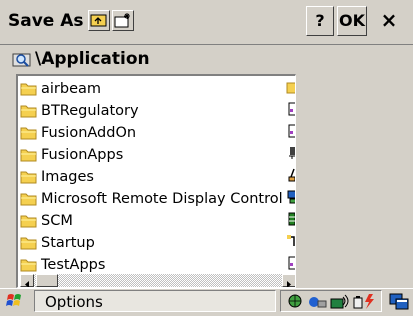  What do you see at coordinates (13, 300) in the screenshot?
I see `windows-flag-icon` at bounding box center [13, 300].